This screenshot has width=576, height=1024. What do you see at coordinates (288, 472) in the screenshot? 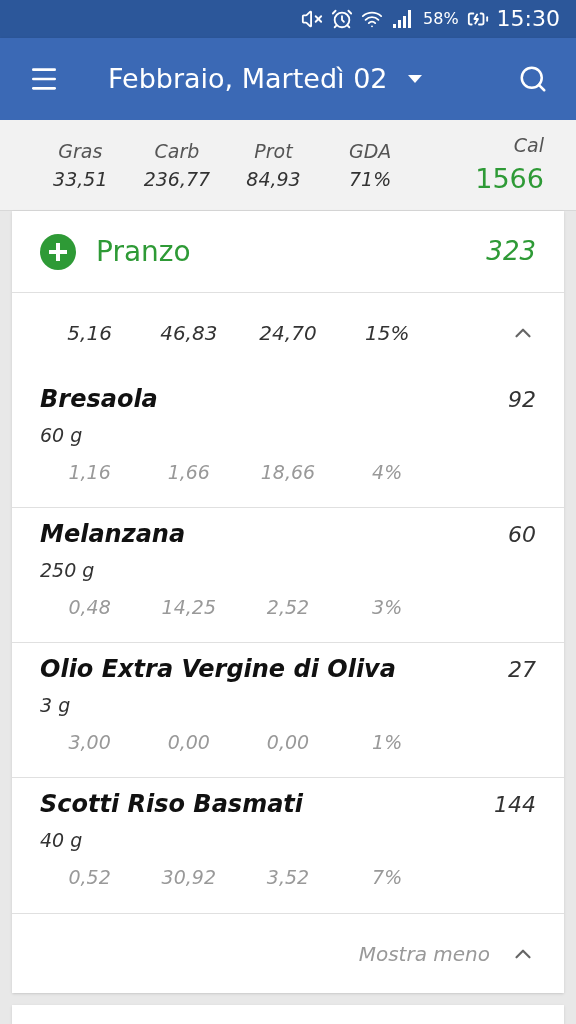
I see `food-nutrient: 18,66` at bounding box center [288, 472].